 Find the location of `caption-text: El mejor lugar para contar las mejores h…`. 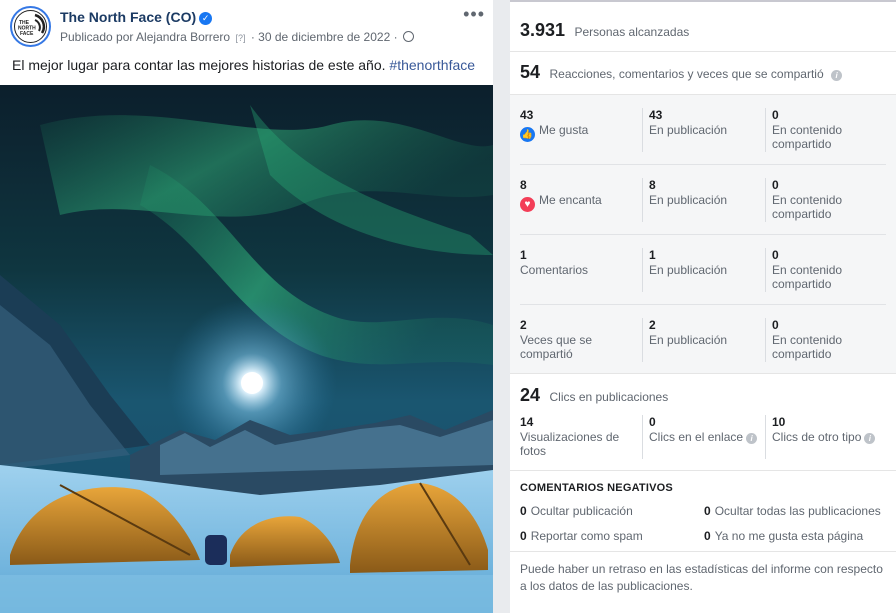

caption-text: El mejor lugar para contar las mejores h… is located at coordinates (201, 65).